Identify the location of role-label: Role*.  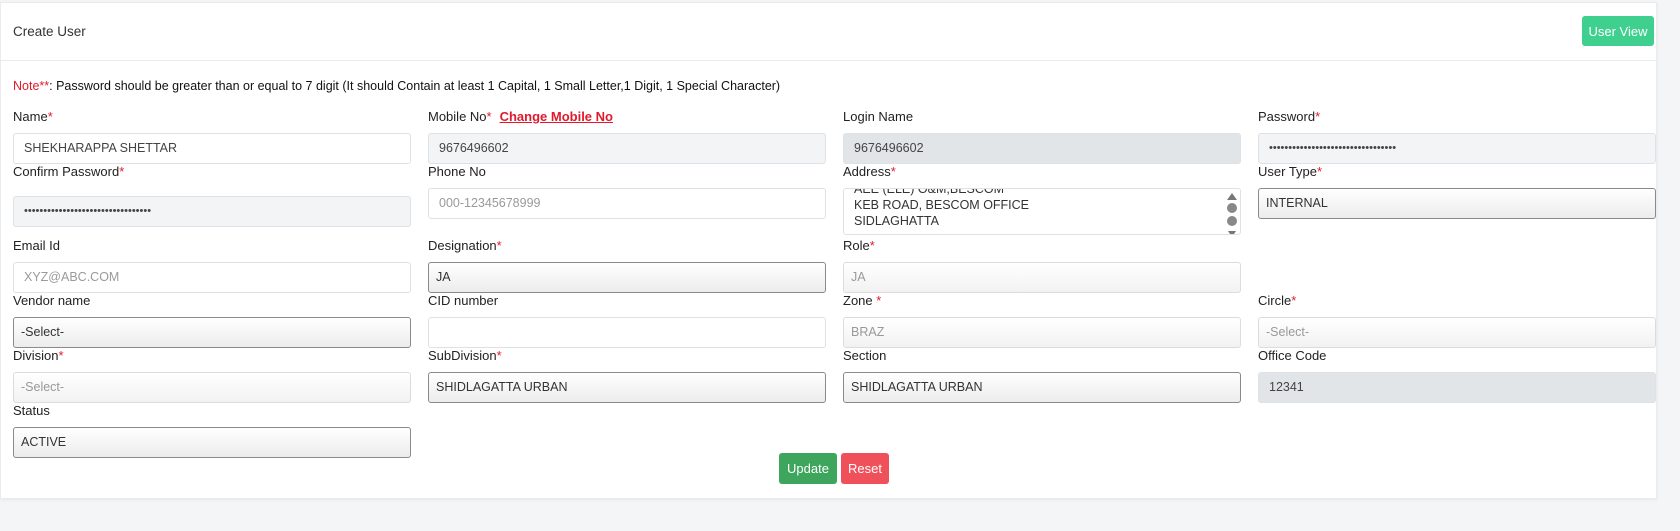
(859, 245).